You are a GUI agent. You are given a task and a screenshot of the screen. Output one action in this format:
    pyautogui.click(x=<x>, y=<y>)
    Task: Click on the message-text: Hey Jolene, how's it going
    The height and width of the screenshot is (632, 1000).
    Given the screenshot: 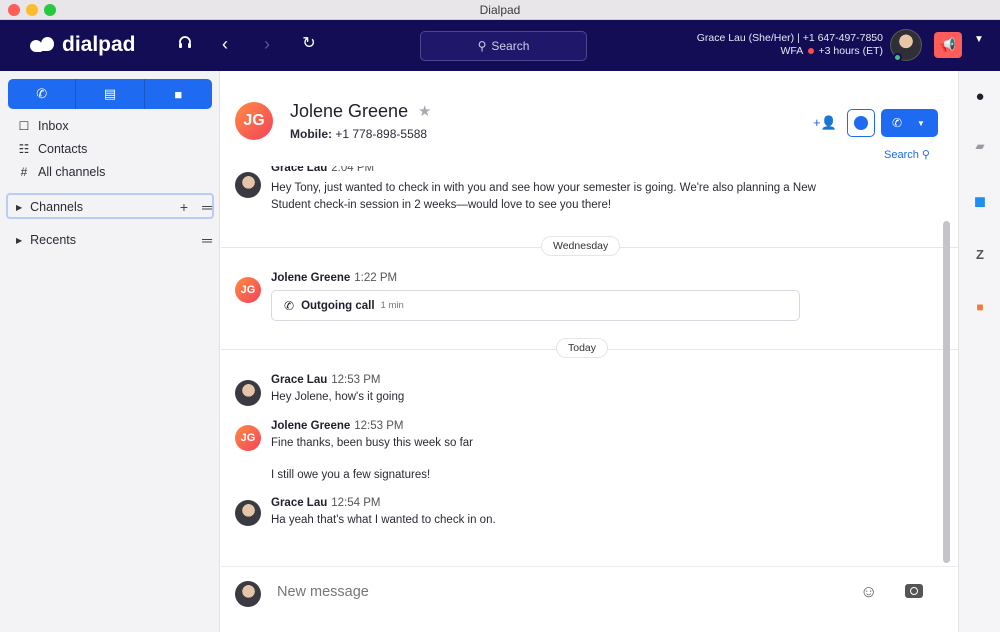 What is the action you would take?
    pyautogui.click(x=338, y=397)
    